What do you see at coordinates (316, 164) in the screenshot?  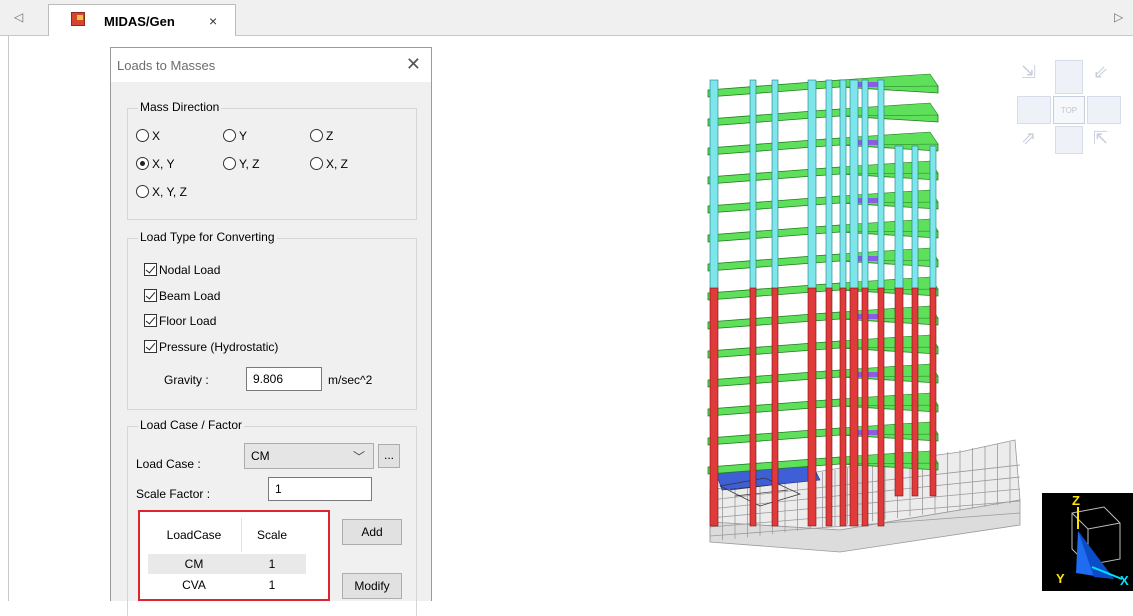 I see `radio-xz-icon` at bounding box center [316, 164].